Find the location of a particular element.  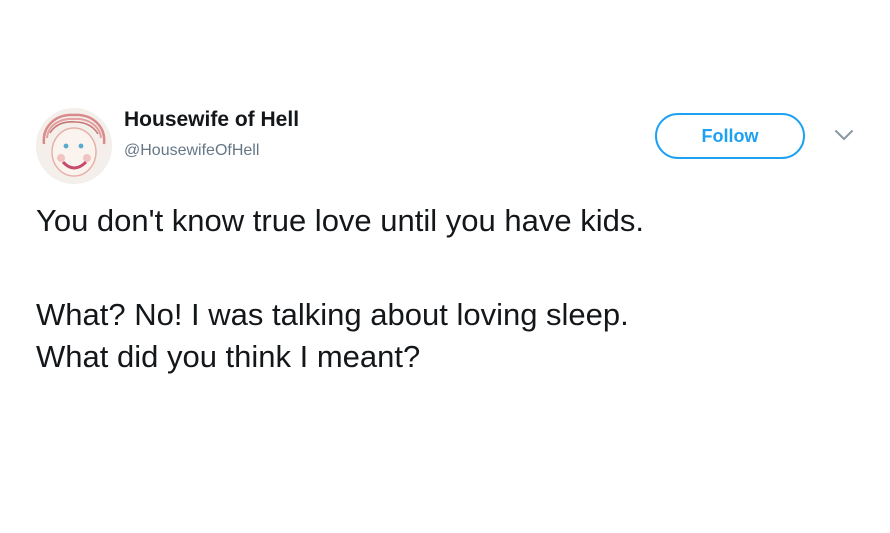

tweet-text-line: What did you think I meant? is located at coordinates (228, 356).